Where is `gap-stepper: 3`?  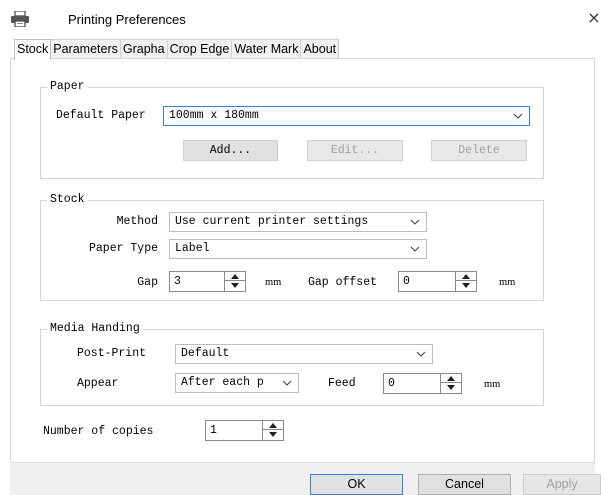 gap-stepper: 3 is located at coordinates (207, 281).